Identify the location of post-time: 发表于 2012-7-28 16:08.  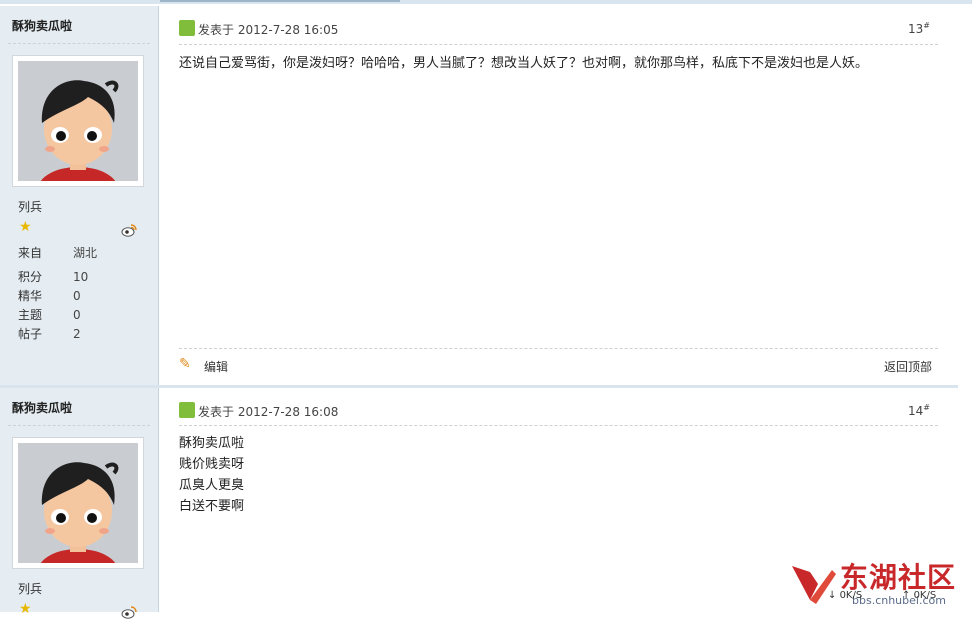
(268, 411).